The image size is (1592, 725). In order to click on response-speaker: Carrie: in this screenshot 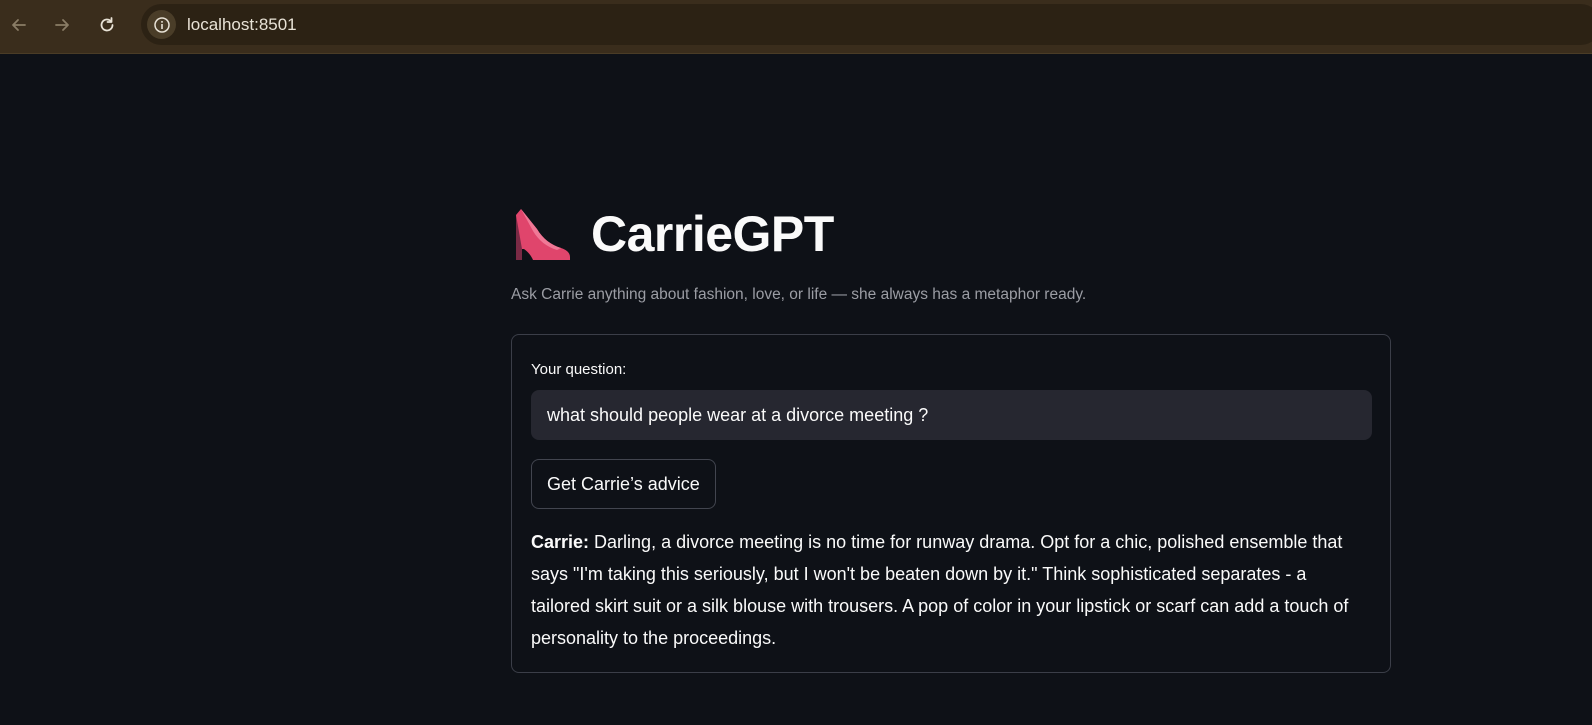, I will do `click(560, 542)`.